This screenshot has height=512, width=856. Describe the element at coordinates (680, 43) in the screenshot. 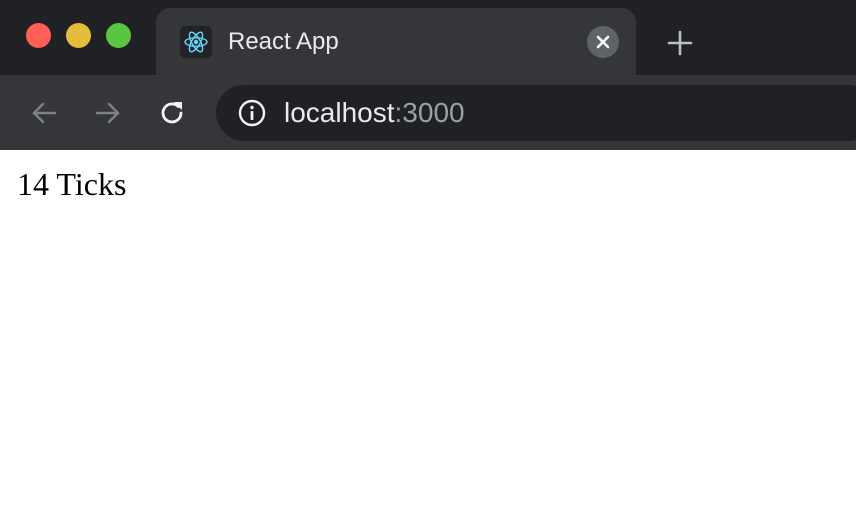

I see `plus-icon` at that location.